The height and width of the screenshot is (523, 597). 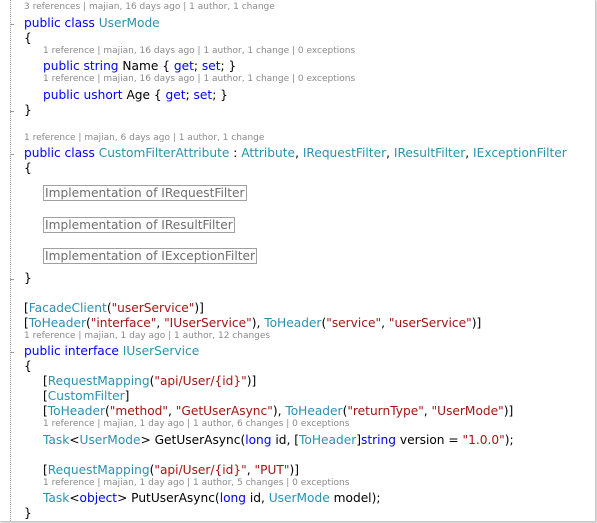 What do you see at coordinates (385, 411) in the screenshot?
I see `string-token: "returnType"` at bounding box center [385, 411].